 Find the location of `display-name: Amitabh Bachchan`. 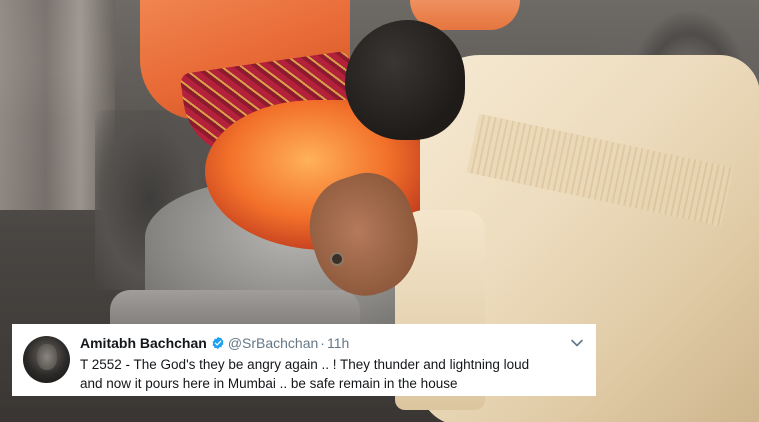

display-name: Amitabh Bachchan is located at coordinates (143, 343).